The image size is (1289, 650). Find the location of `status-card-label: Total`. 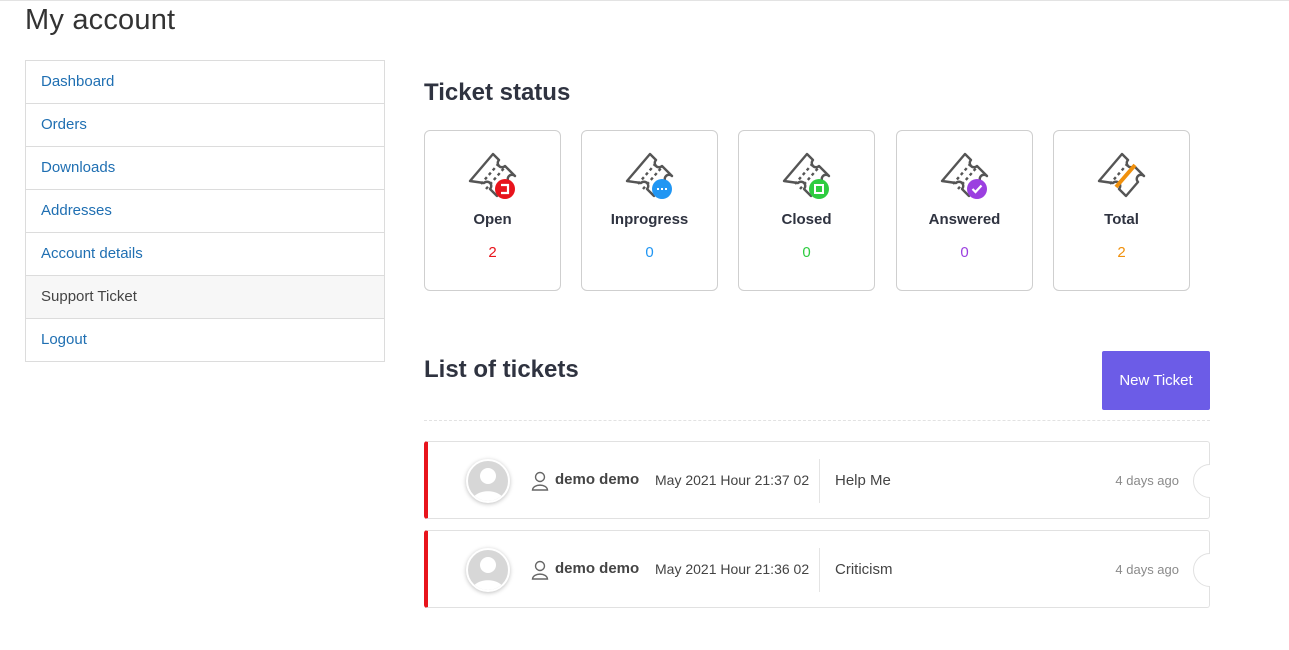

status-card-label: Total is located at coordinates (1121, 219).